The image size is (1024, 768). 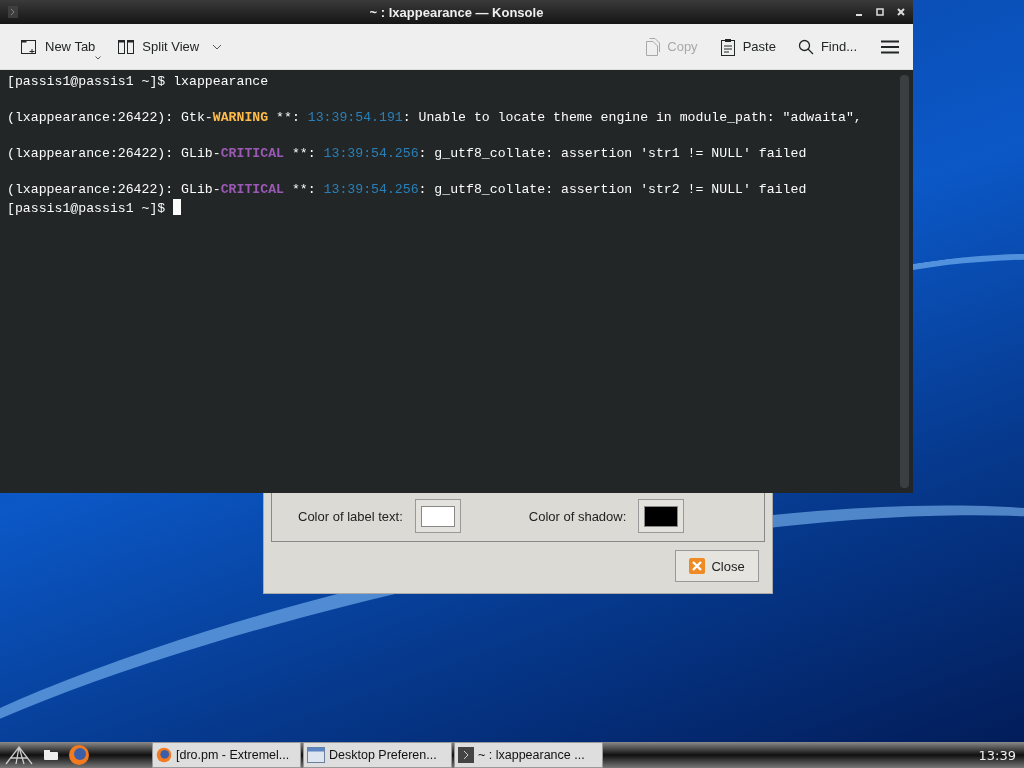 I want to click on terminal-line: (lxappearance:26422): GLib-CRITICAL **: 13:39:54.256: g_utf8_collate: assertion 'str2 != NULL' failed, so click(x=407, y=190).